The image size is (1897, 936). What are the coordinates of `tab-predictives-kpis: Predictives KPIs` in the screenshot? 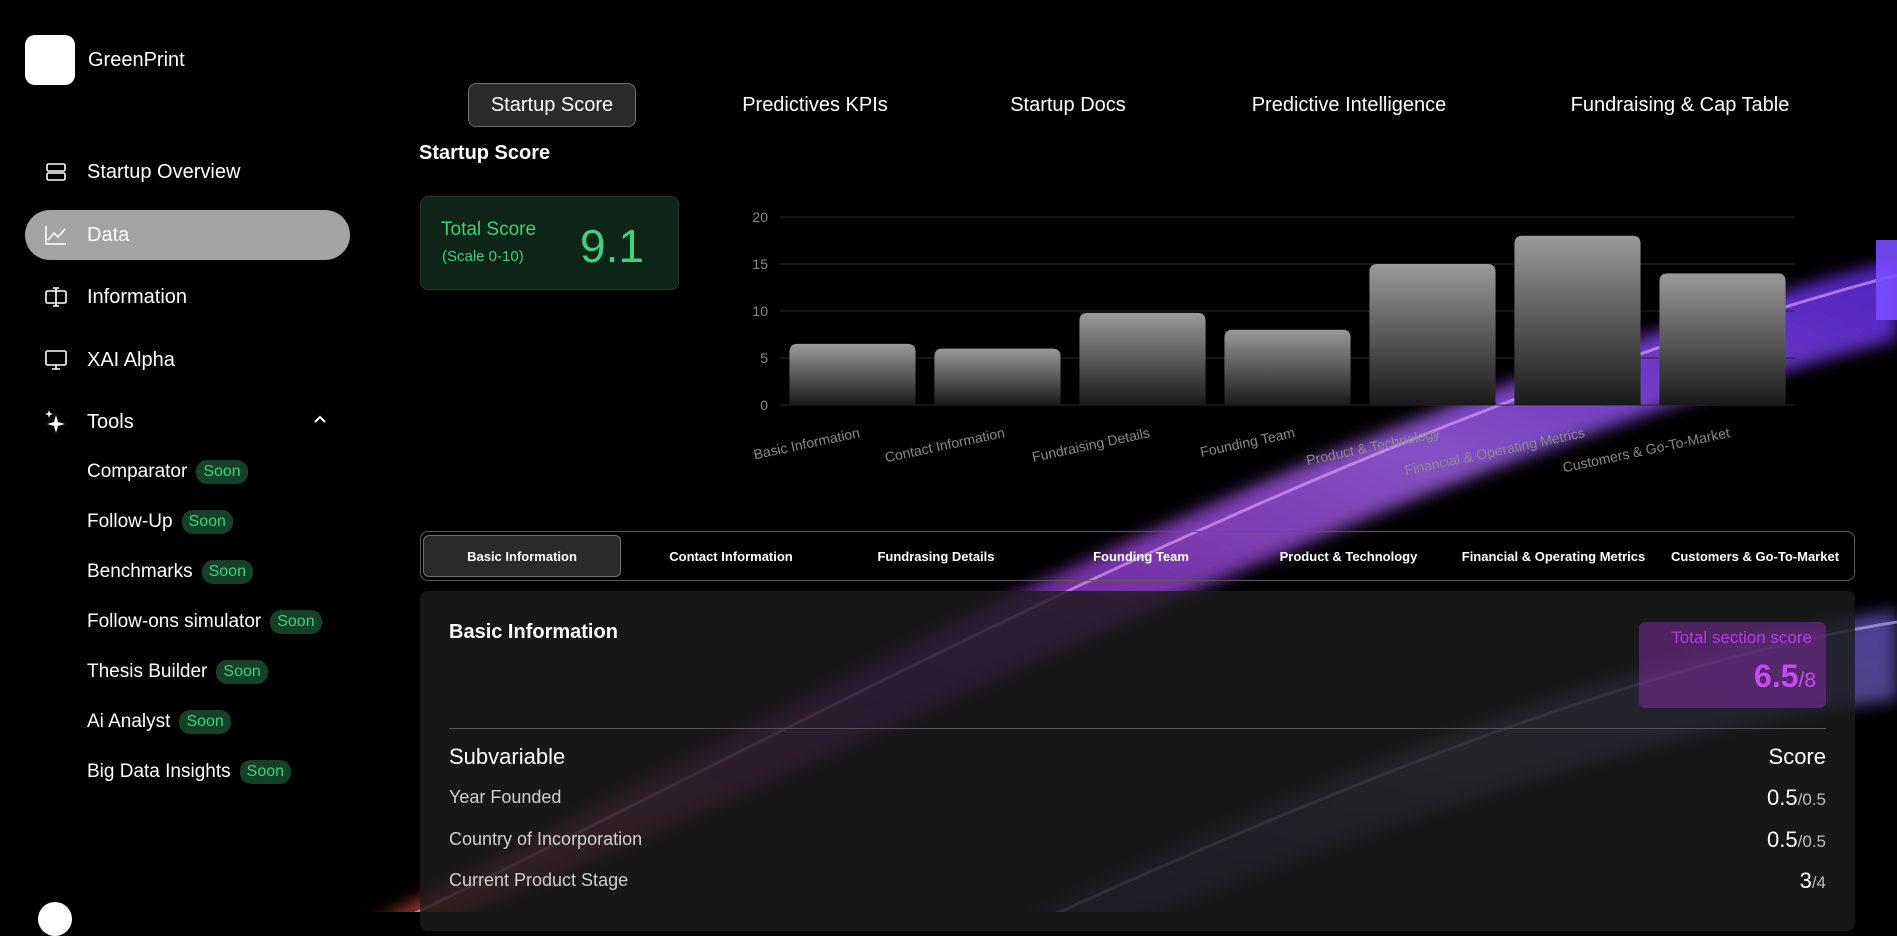 It's located at (815, 105).